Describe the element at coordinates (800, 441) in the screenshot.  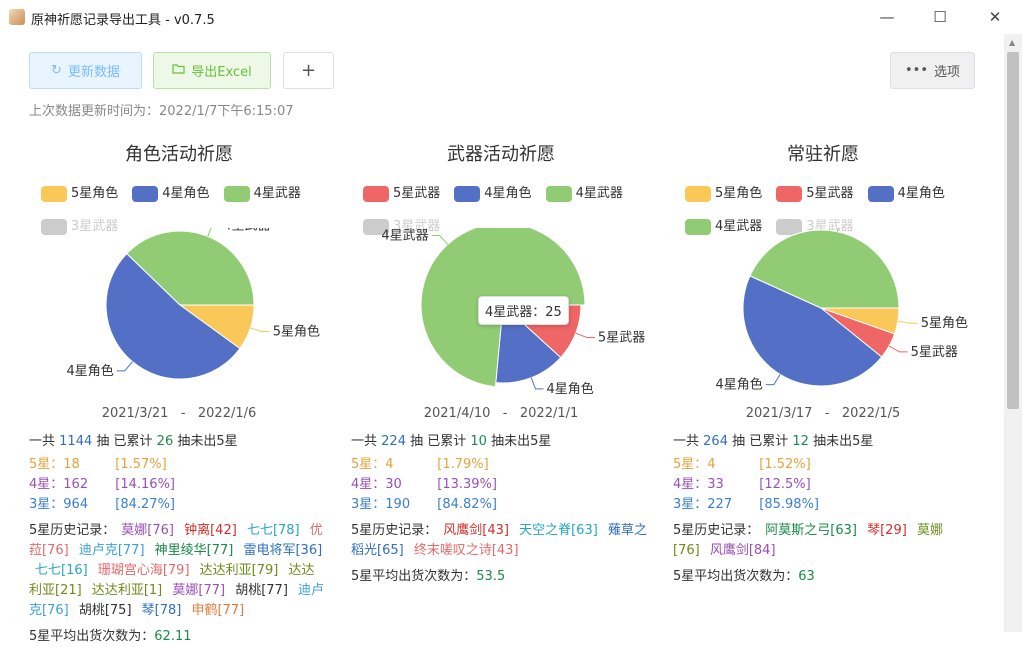
I see `pity-count: 12` at that location.